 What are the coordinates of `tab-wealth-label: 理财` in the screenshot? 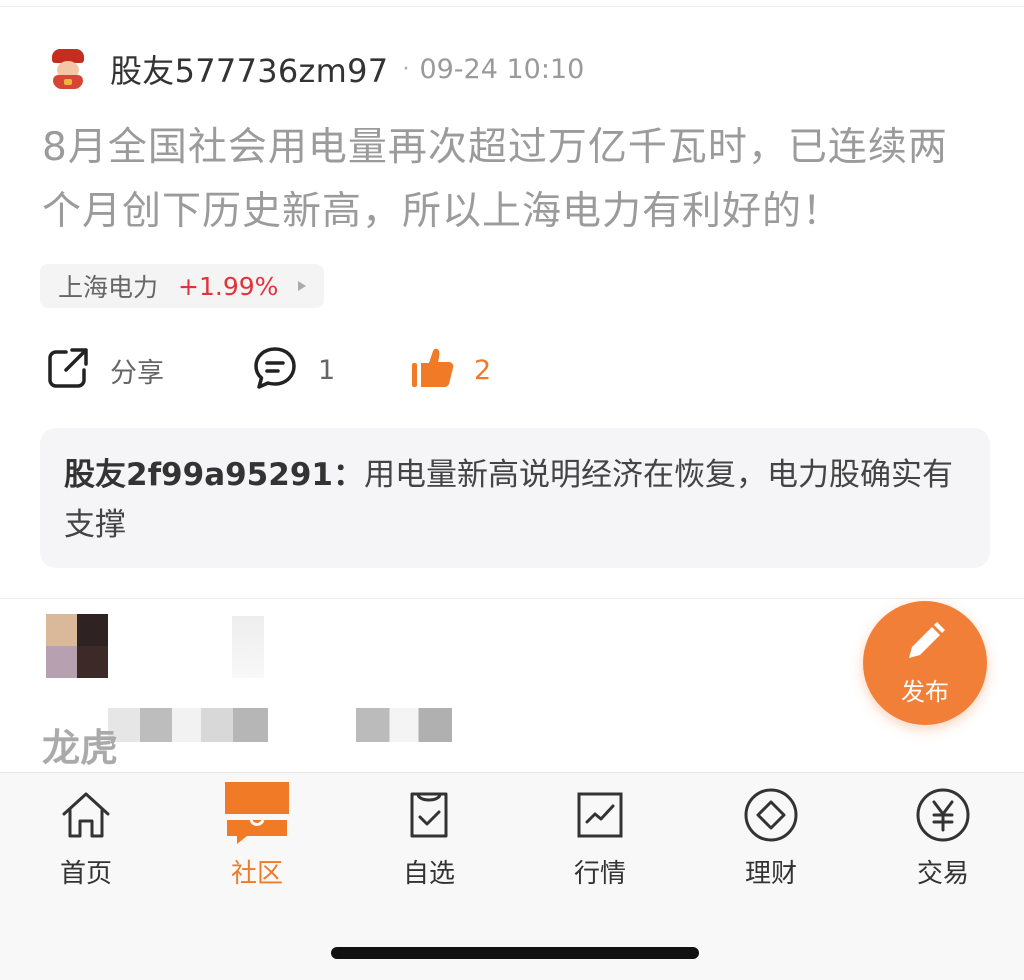 It's located at (770, 874).